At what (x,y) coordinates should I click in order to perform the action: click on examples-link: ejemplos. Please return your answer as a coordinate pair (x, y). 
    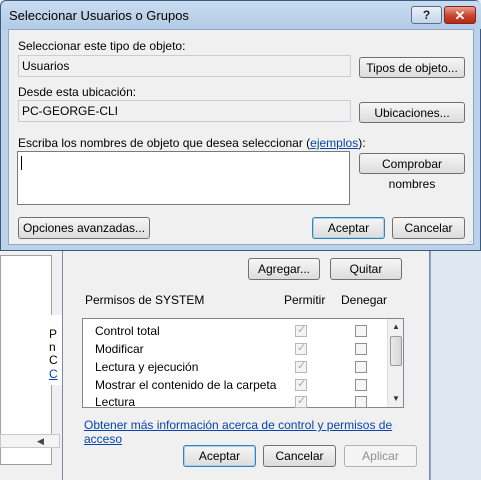
    Looking at the image, I should click on (334, 143).